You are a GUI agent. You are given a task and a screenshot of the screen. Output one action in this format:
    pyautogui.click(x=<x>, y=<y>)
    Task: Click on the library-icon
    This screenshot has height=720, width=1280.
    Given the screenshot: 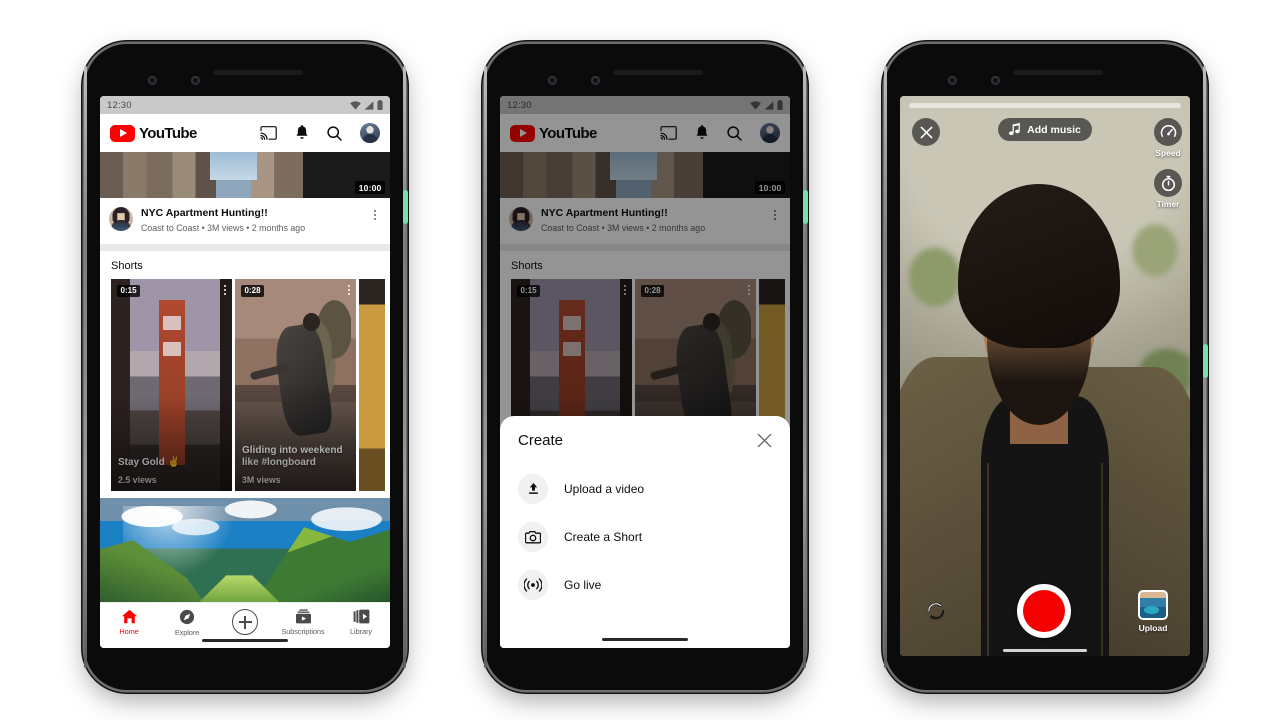 What is the action you would take?
    pyautogui.click(x=361, y=616)
    